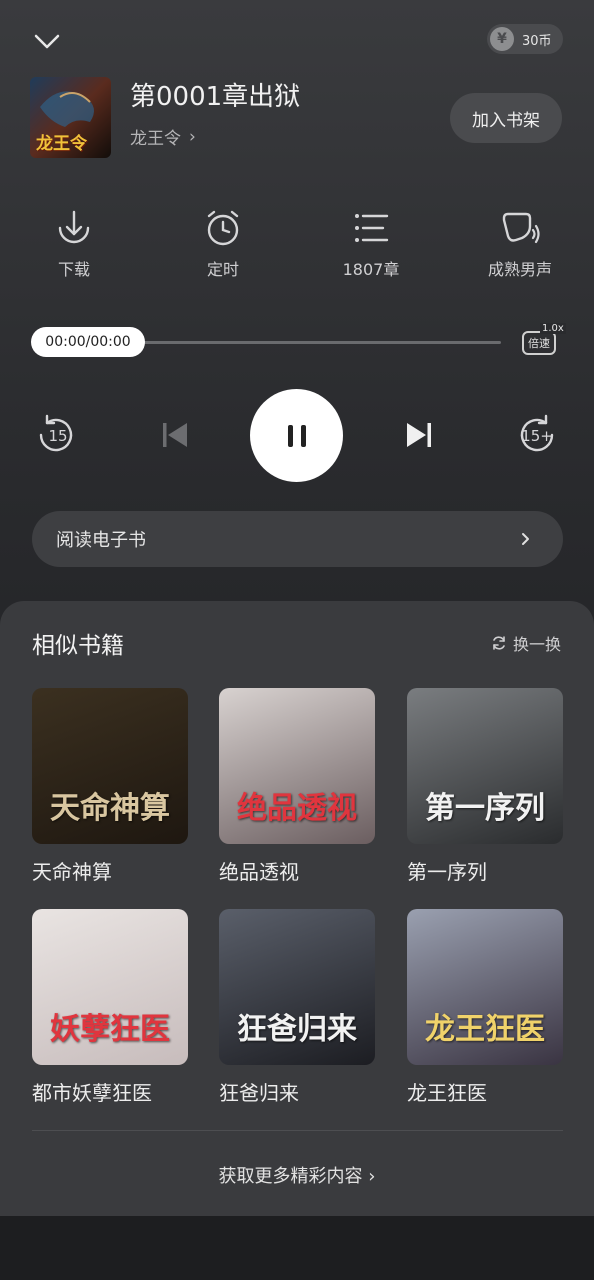  Describe the element at coordinates (297, 987) in the screenshot. I see `similar-book-cover: 狂爸归来` at that location.